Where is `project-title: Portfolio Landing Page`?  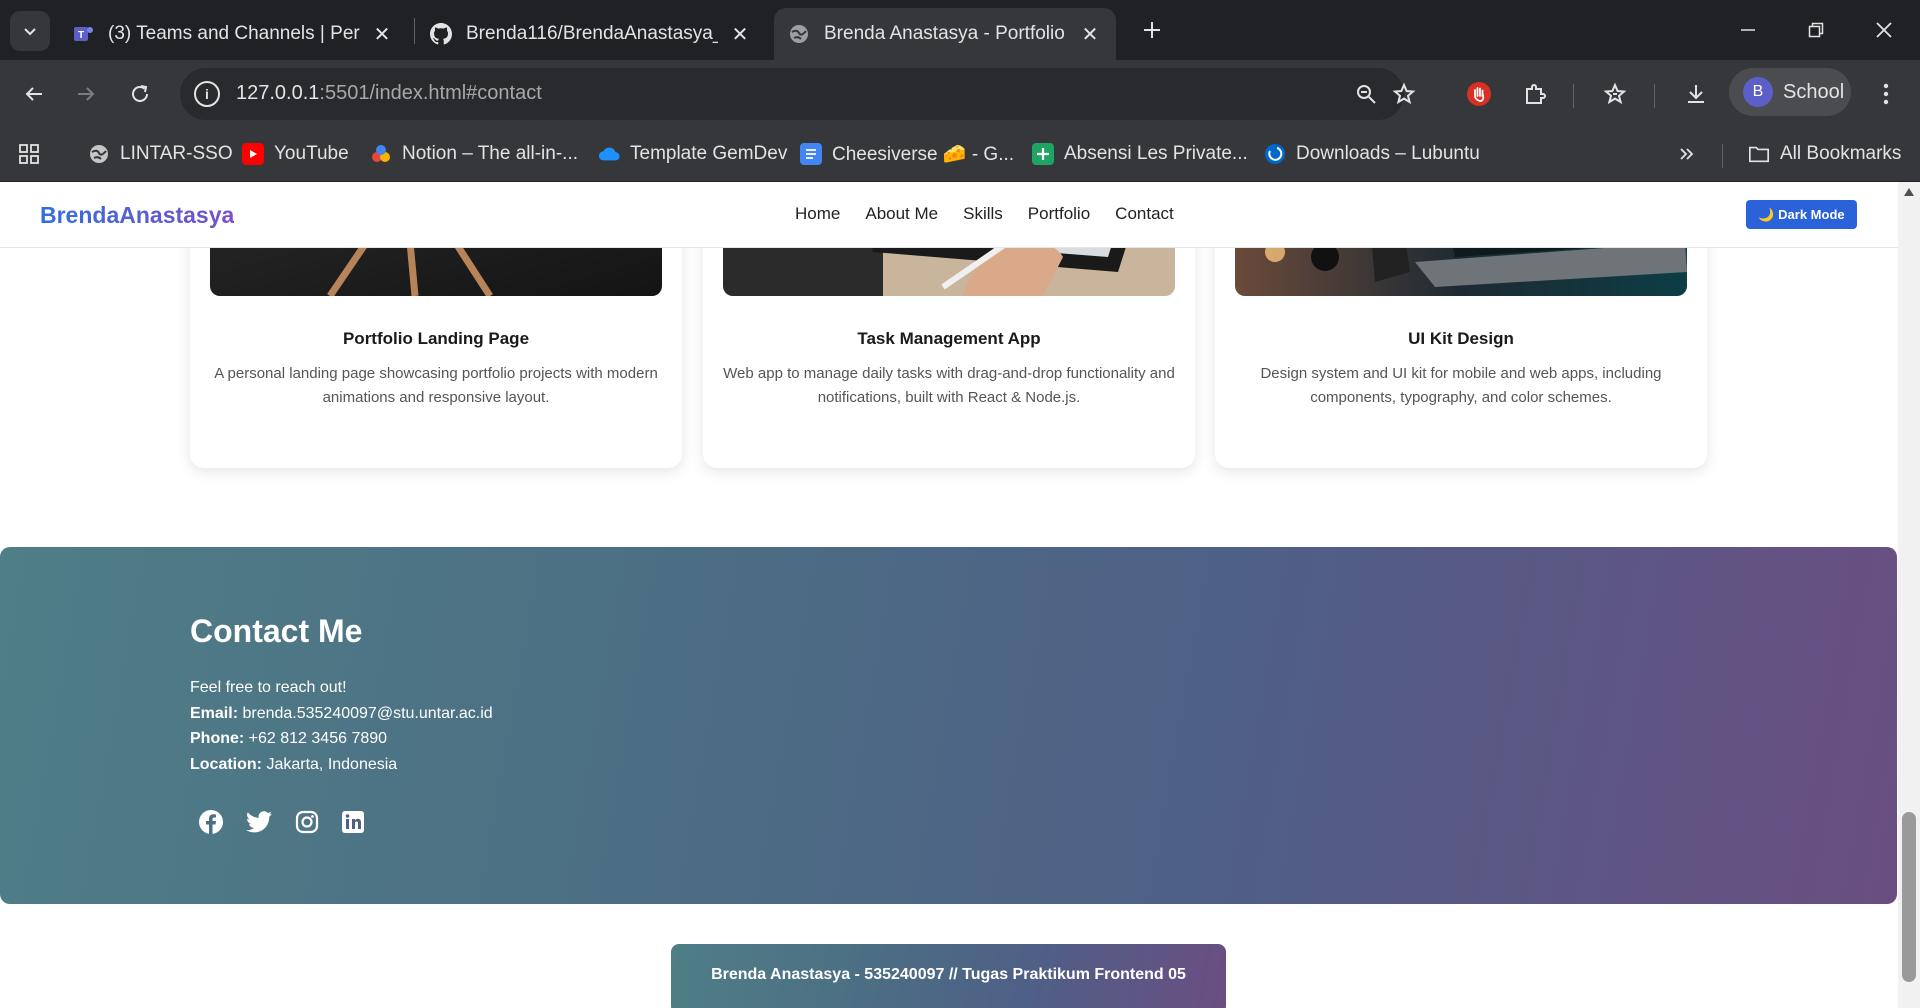 project-title: Portfolio Landing Page is located at coordinates (436, 338).